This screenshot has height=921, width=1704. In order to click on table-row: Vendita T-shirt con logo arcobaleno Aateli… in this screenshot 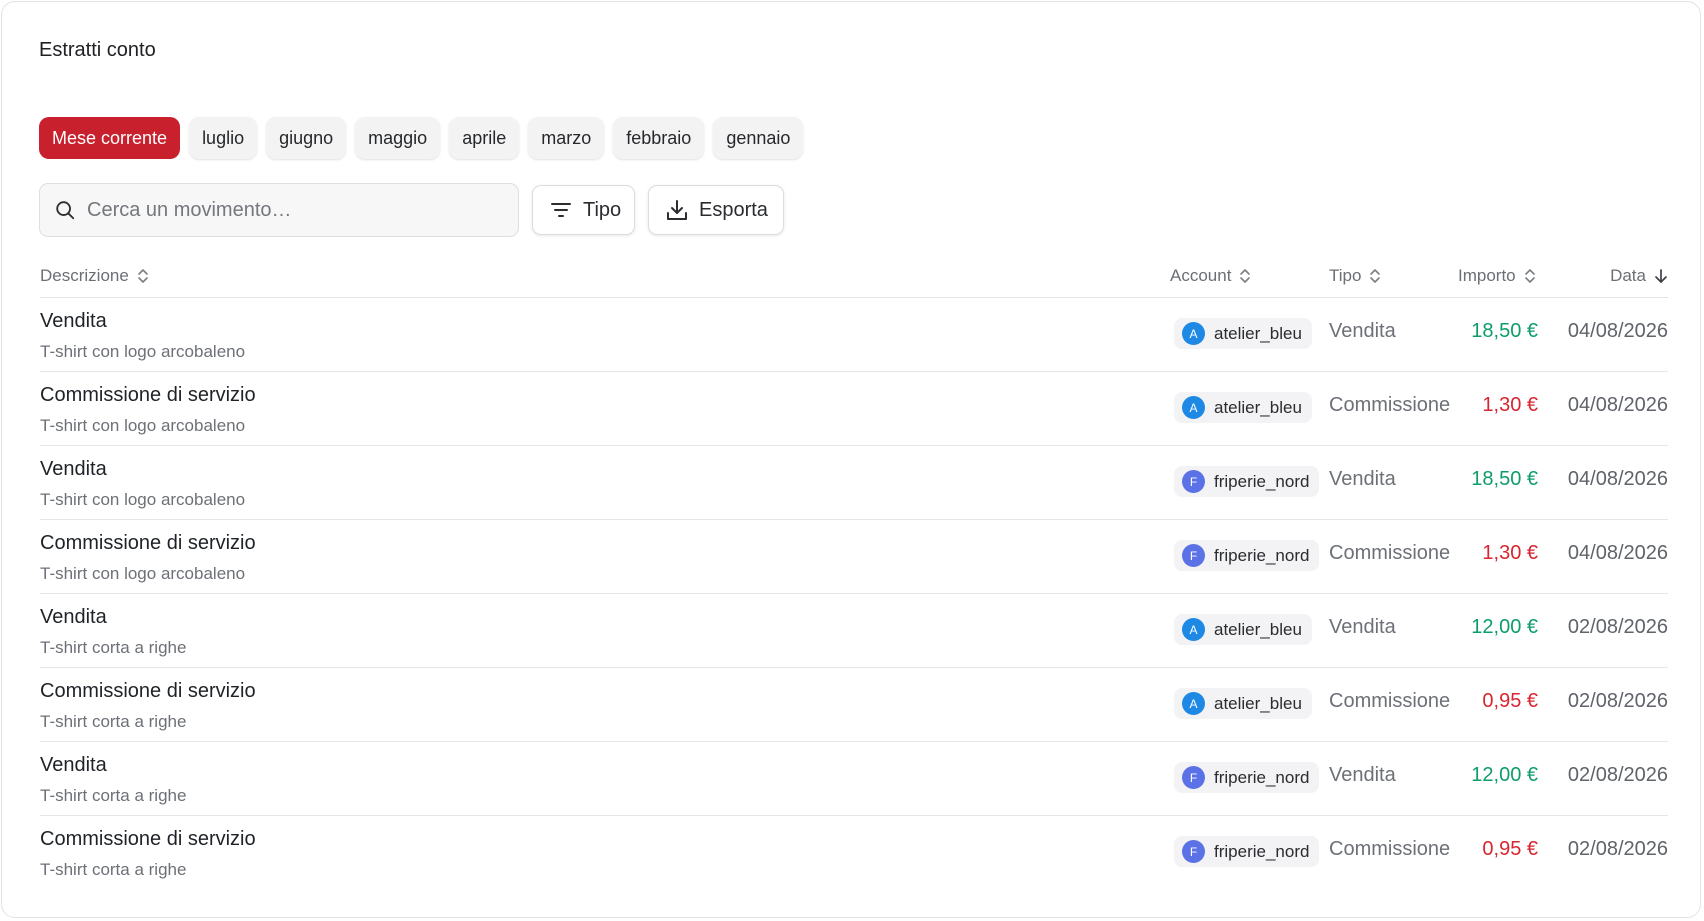, I will do `click(854, 335)`.